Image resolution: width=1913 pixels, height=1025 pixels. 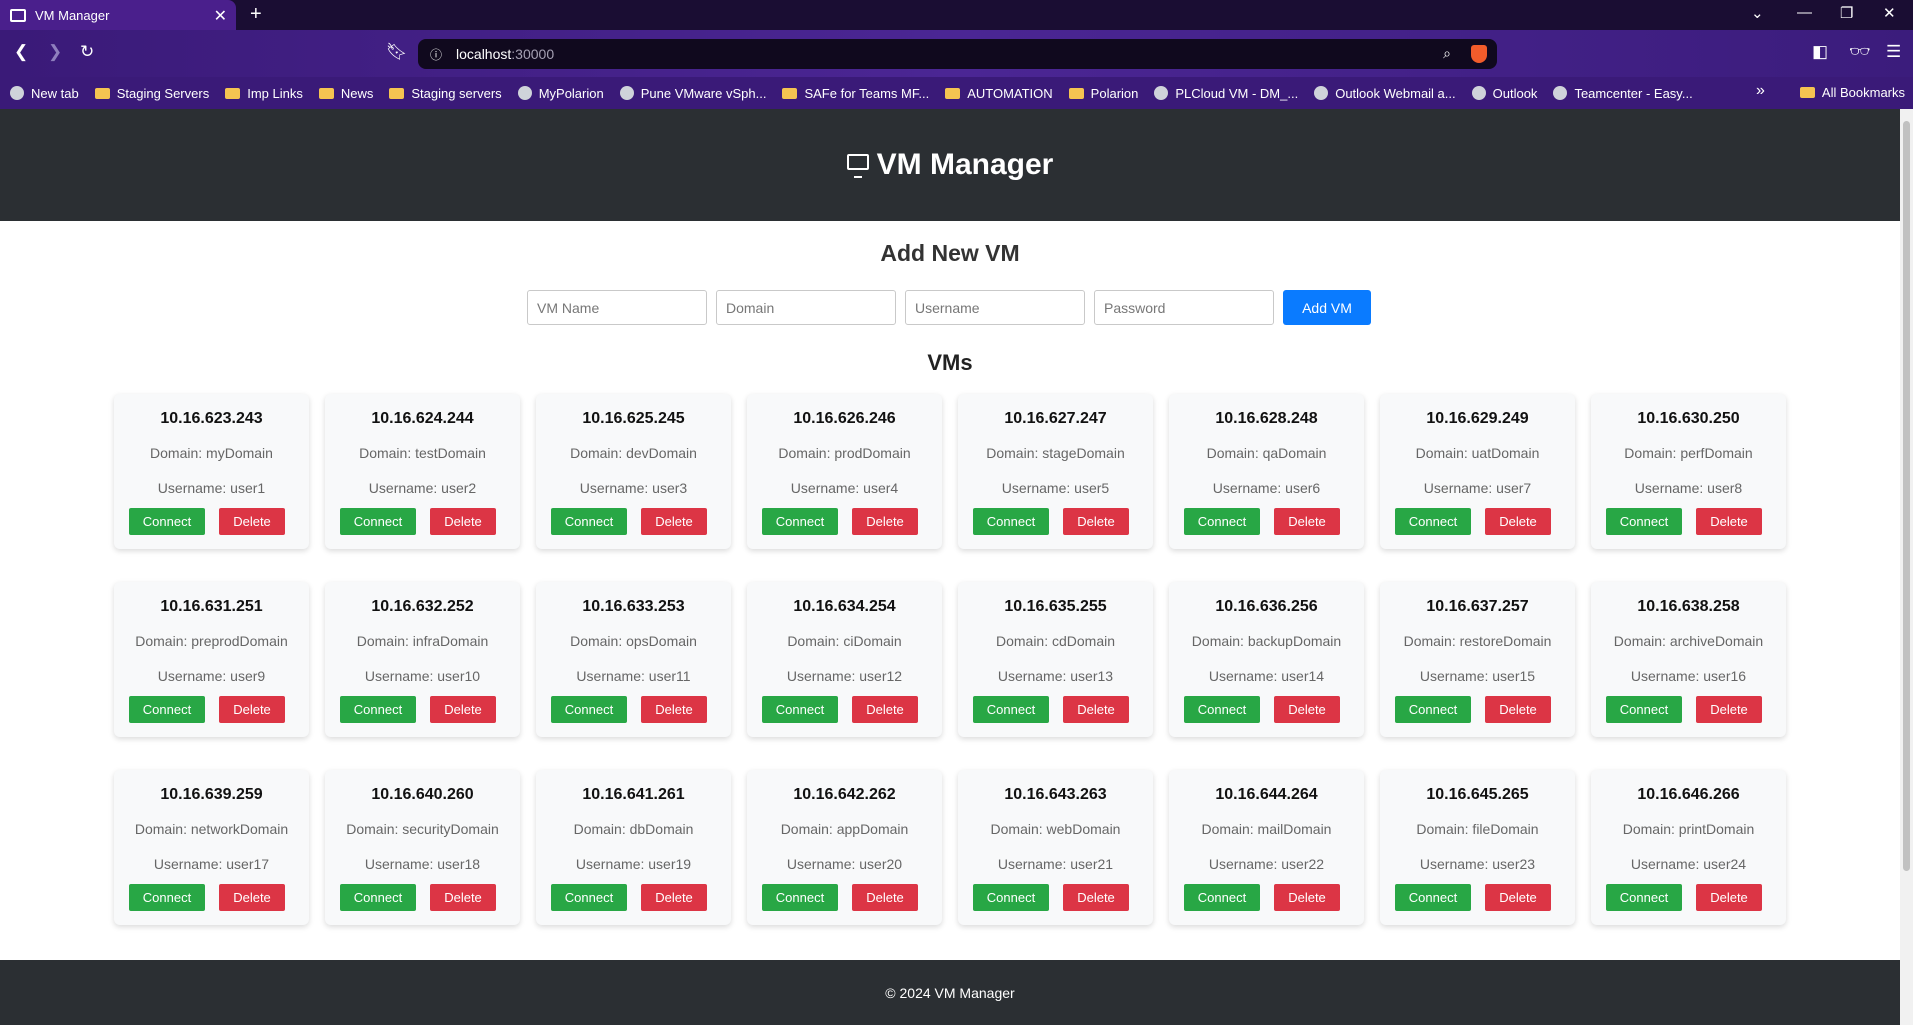 What do you see at coordinates (1266, 864) in the screenshot?
I see `vm-username: Username: user22` at bounding box center [1266, 864].